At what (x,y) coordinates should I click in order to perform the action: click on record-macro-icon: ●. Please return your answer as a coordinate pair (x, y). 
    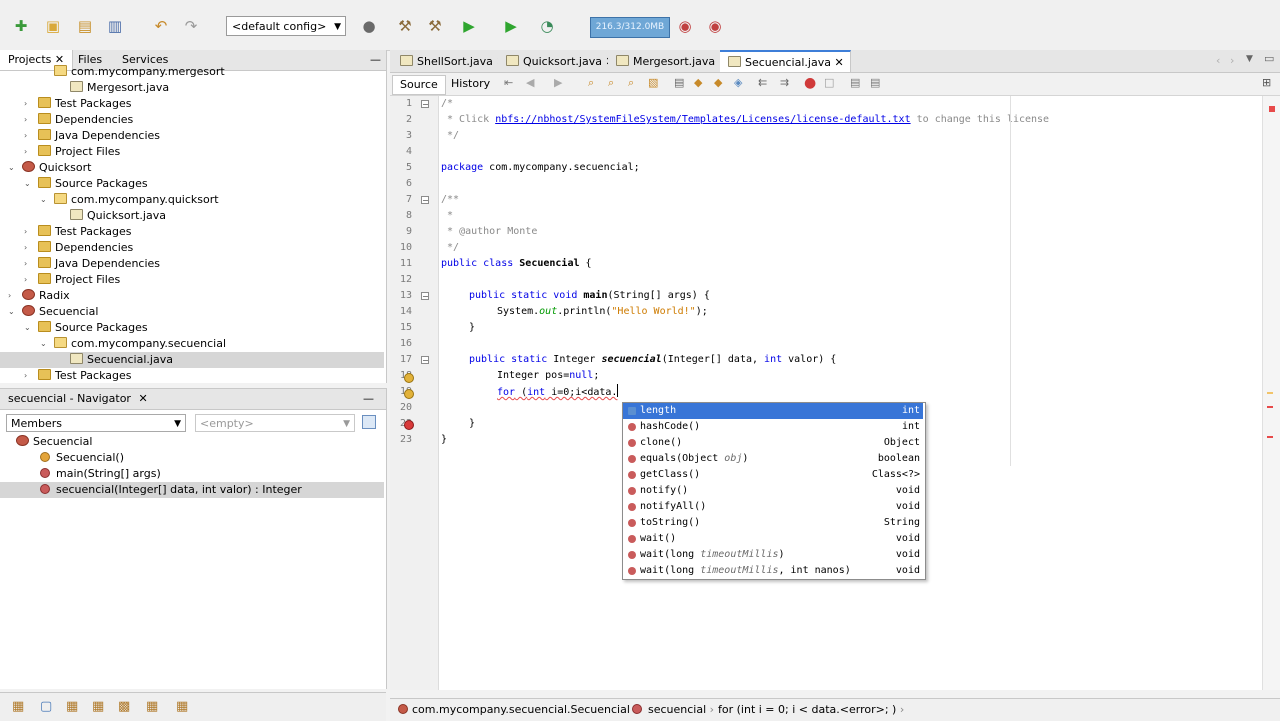
    Looking at the image, I should click on (810, 83).